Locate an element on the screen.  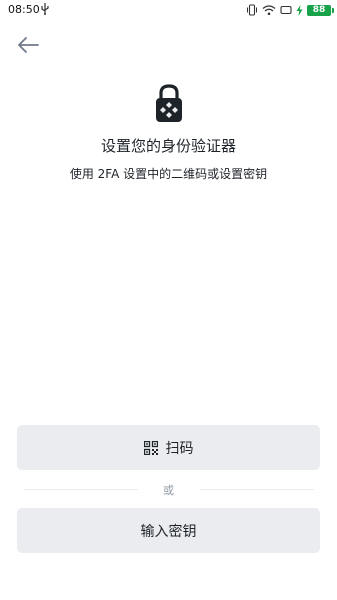
scan-qr-button: 扫码 is located at coordinates (168, 447).